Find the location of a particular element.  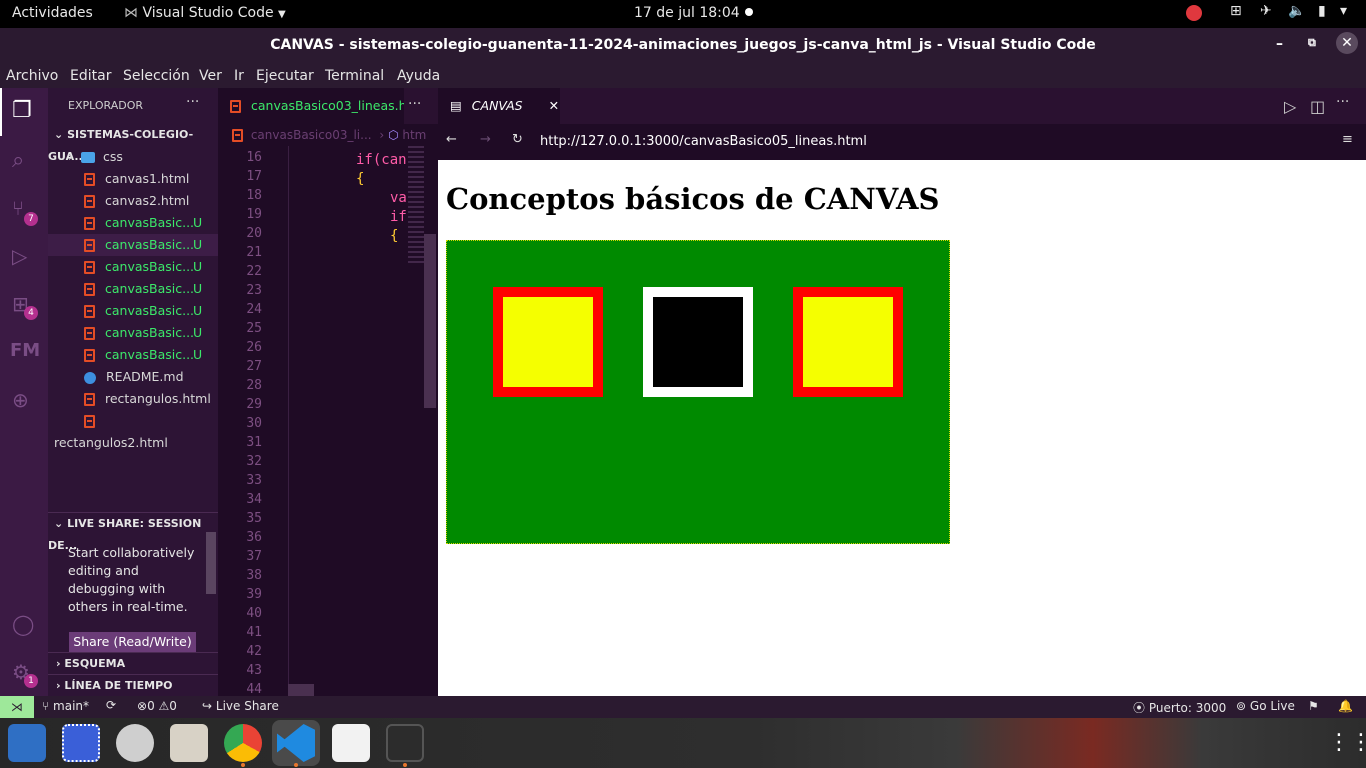

menu-ayuda: Ayuda is located at coordinates (418, 76).